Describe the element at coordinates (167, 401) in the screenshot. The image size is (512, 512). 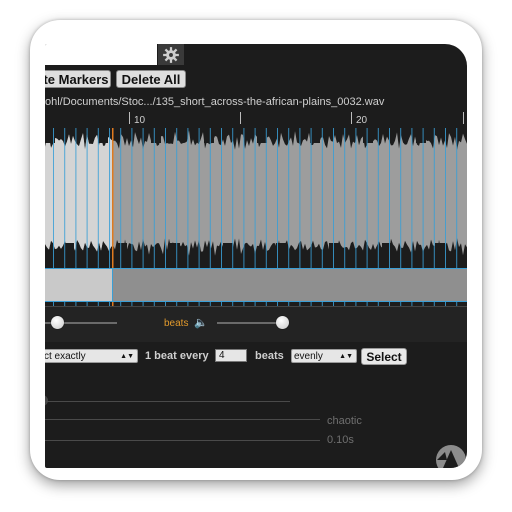
I see `chaos-slider-track` at that location.